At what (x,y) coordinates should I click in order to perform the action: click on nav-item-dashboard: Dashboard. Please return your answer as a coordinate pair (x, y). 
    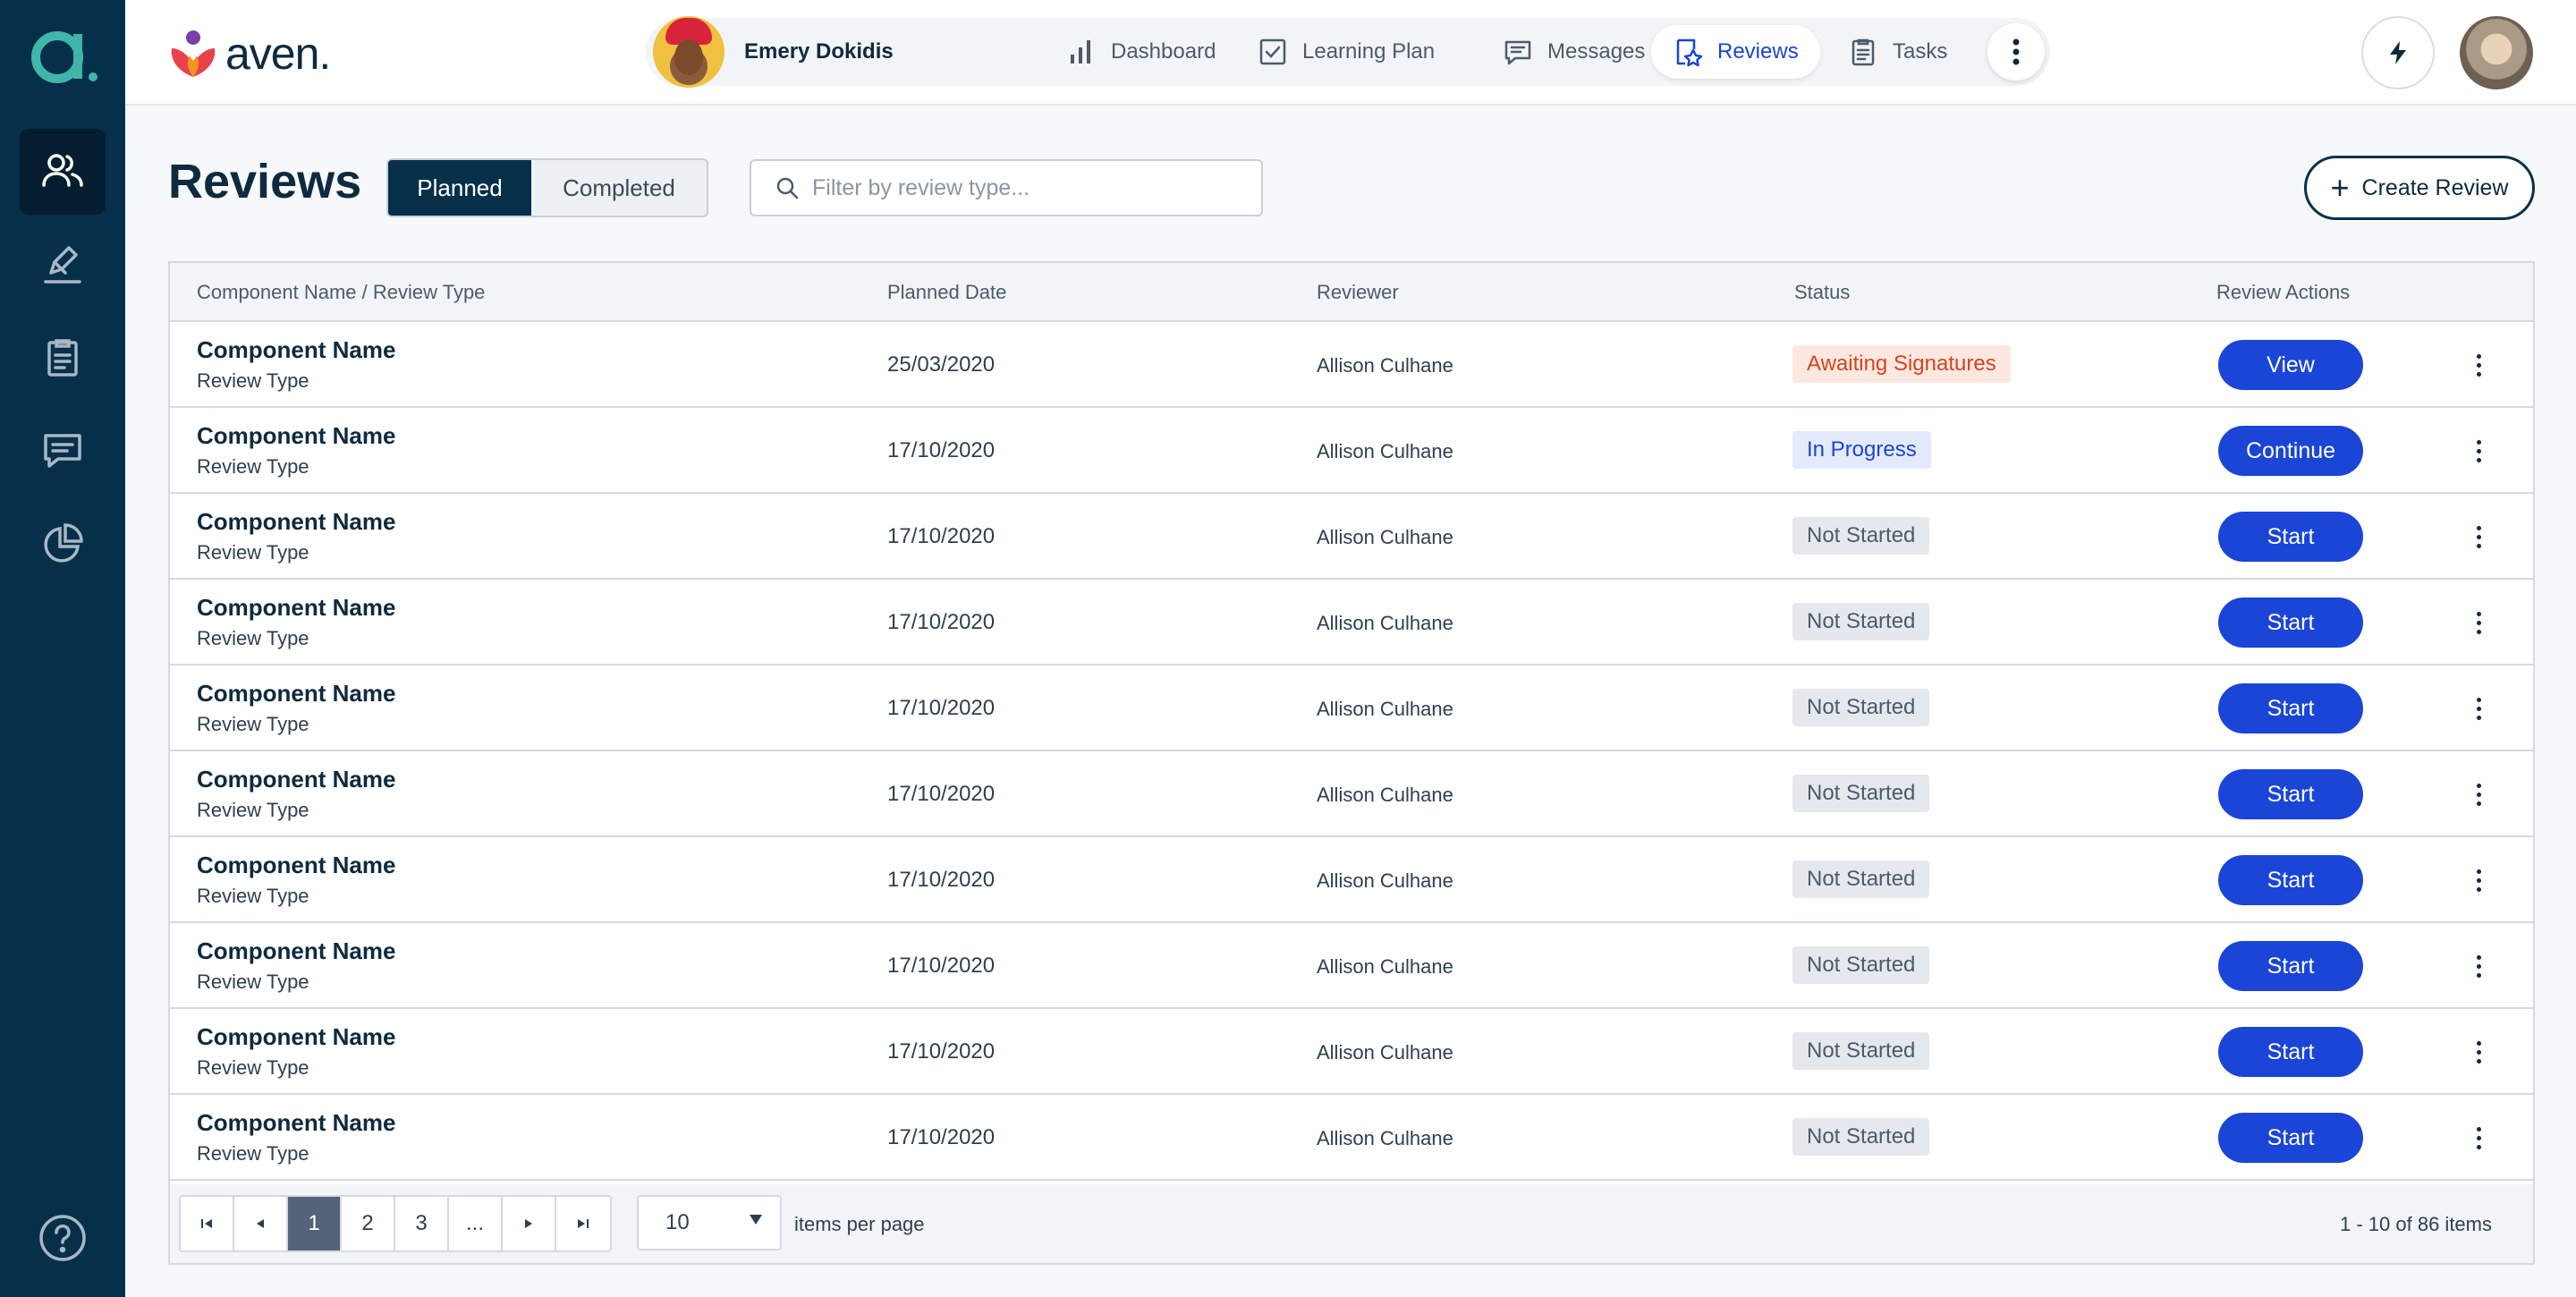
    Looking at the image, I should click on (1141, 52).